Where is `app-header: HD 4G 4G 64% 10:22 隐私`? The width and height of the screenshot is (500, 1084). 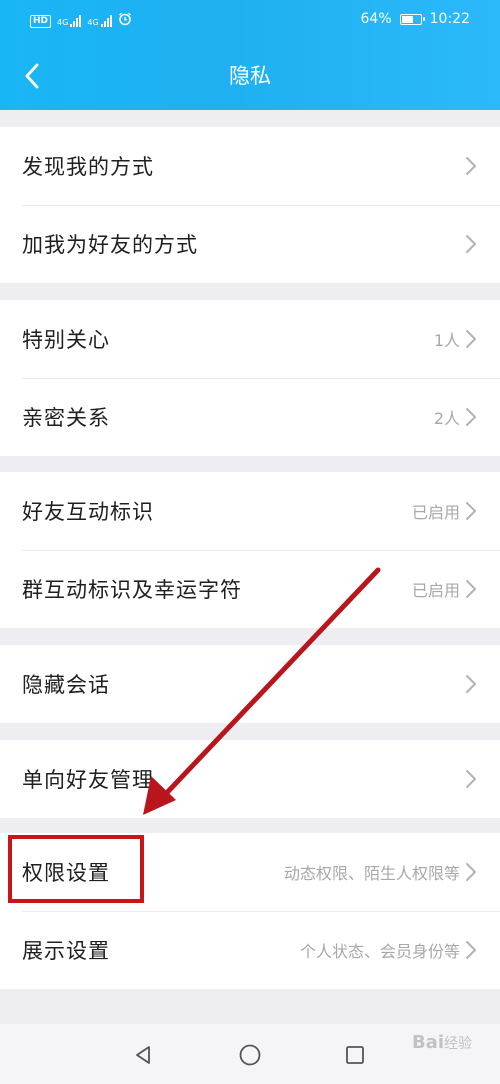 app-header: HD 4G 4G 64% 10:22 隐私 is located at coordinates (250, 55).